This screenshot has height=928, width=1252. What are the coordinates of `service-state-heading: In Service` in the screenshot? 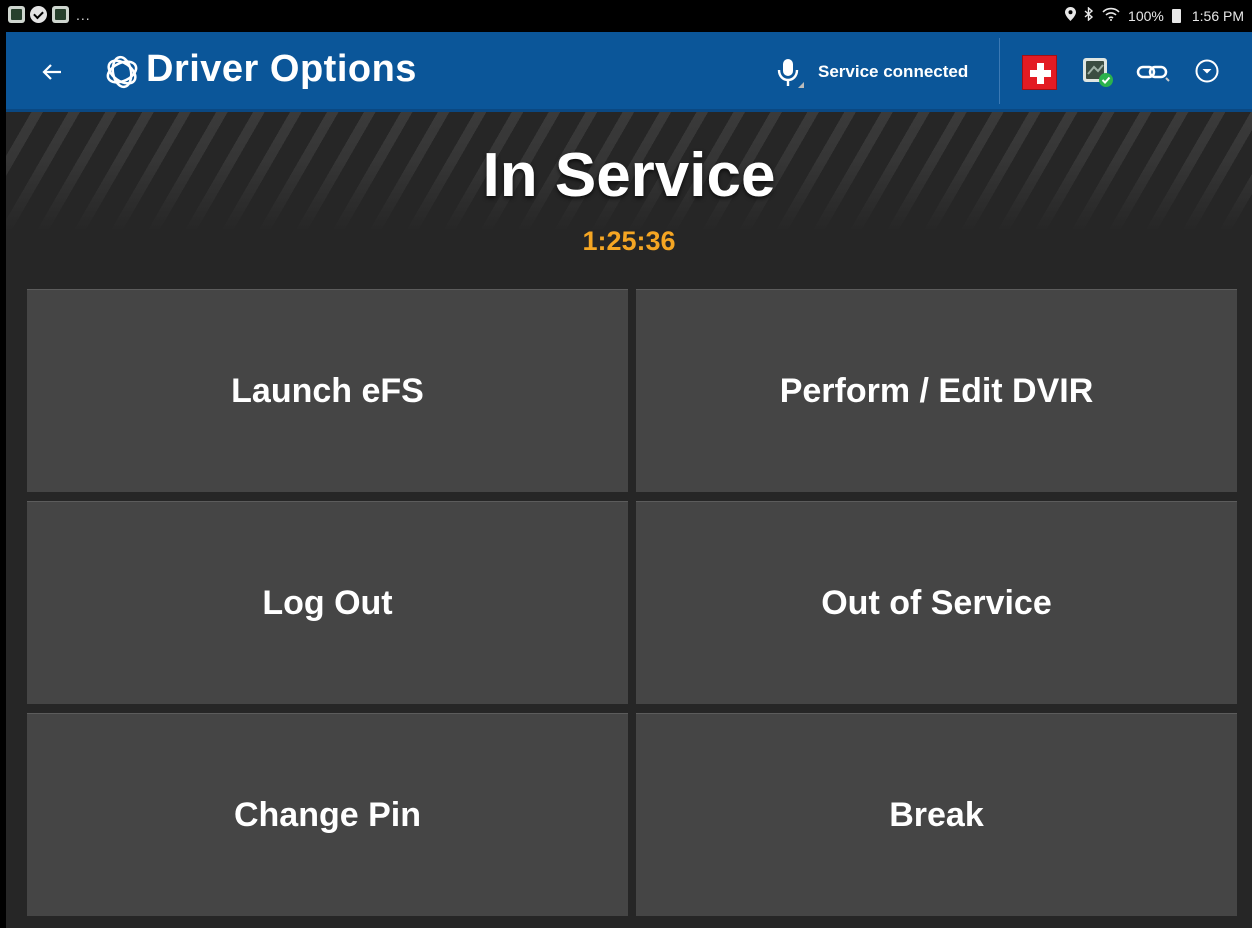 It's located at (629, 175).